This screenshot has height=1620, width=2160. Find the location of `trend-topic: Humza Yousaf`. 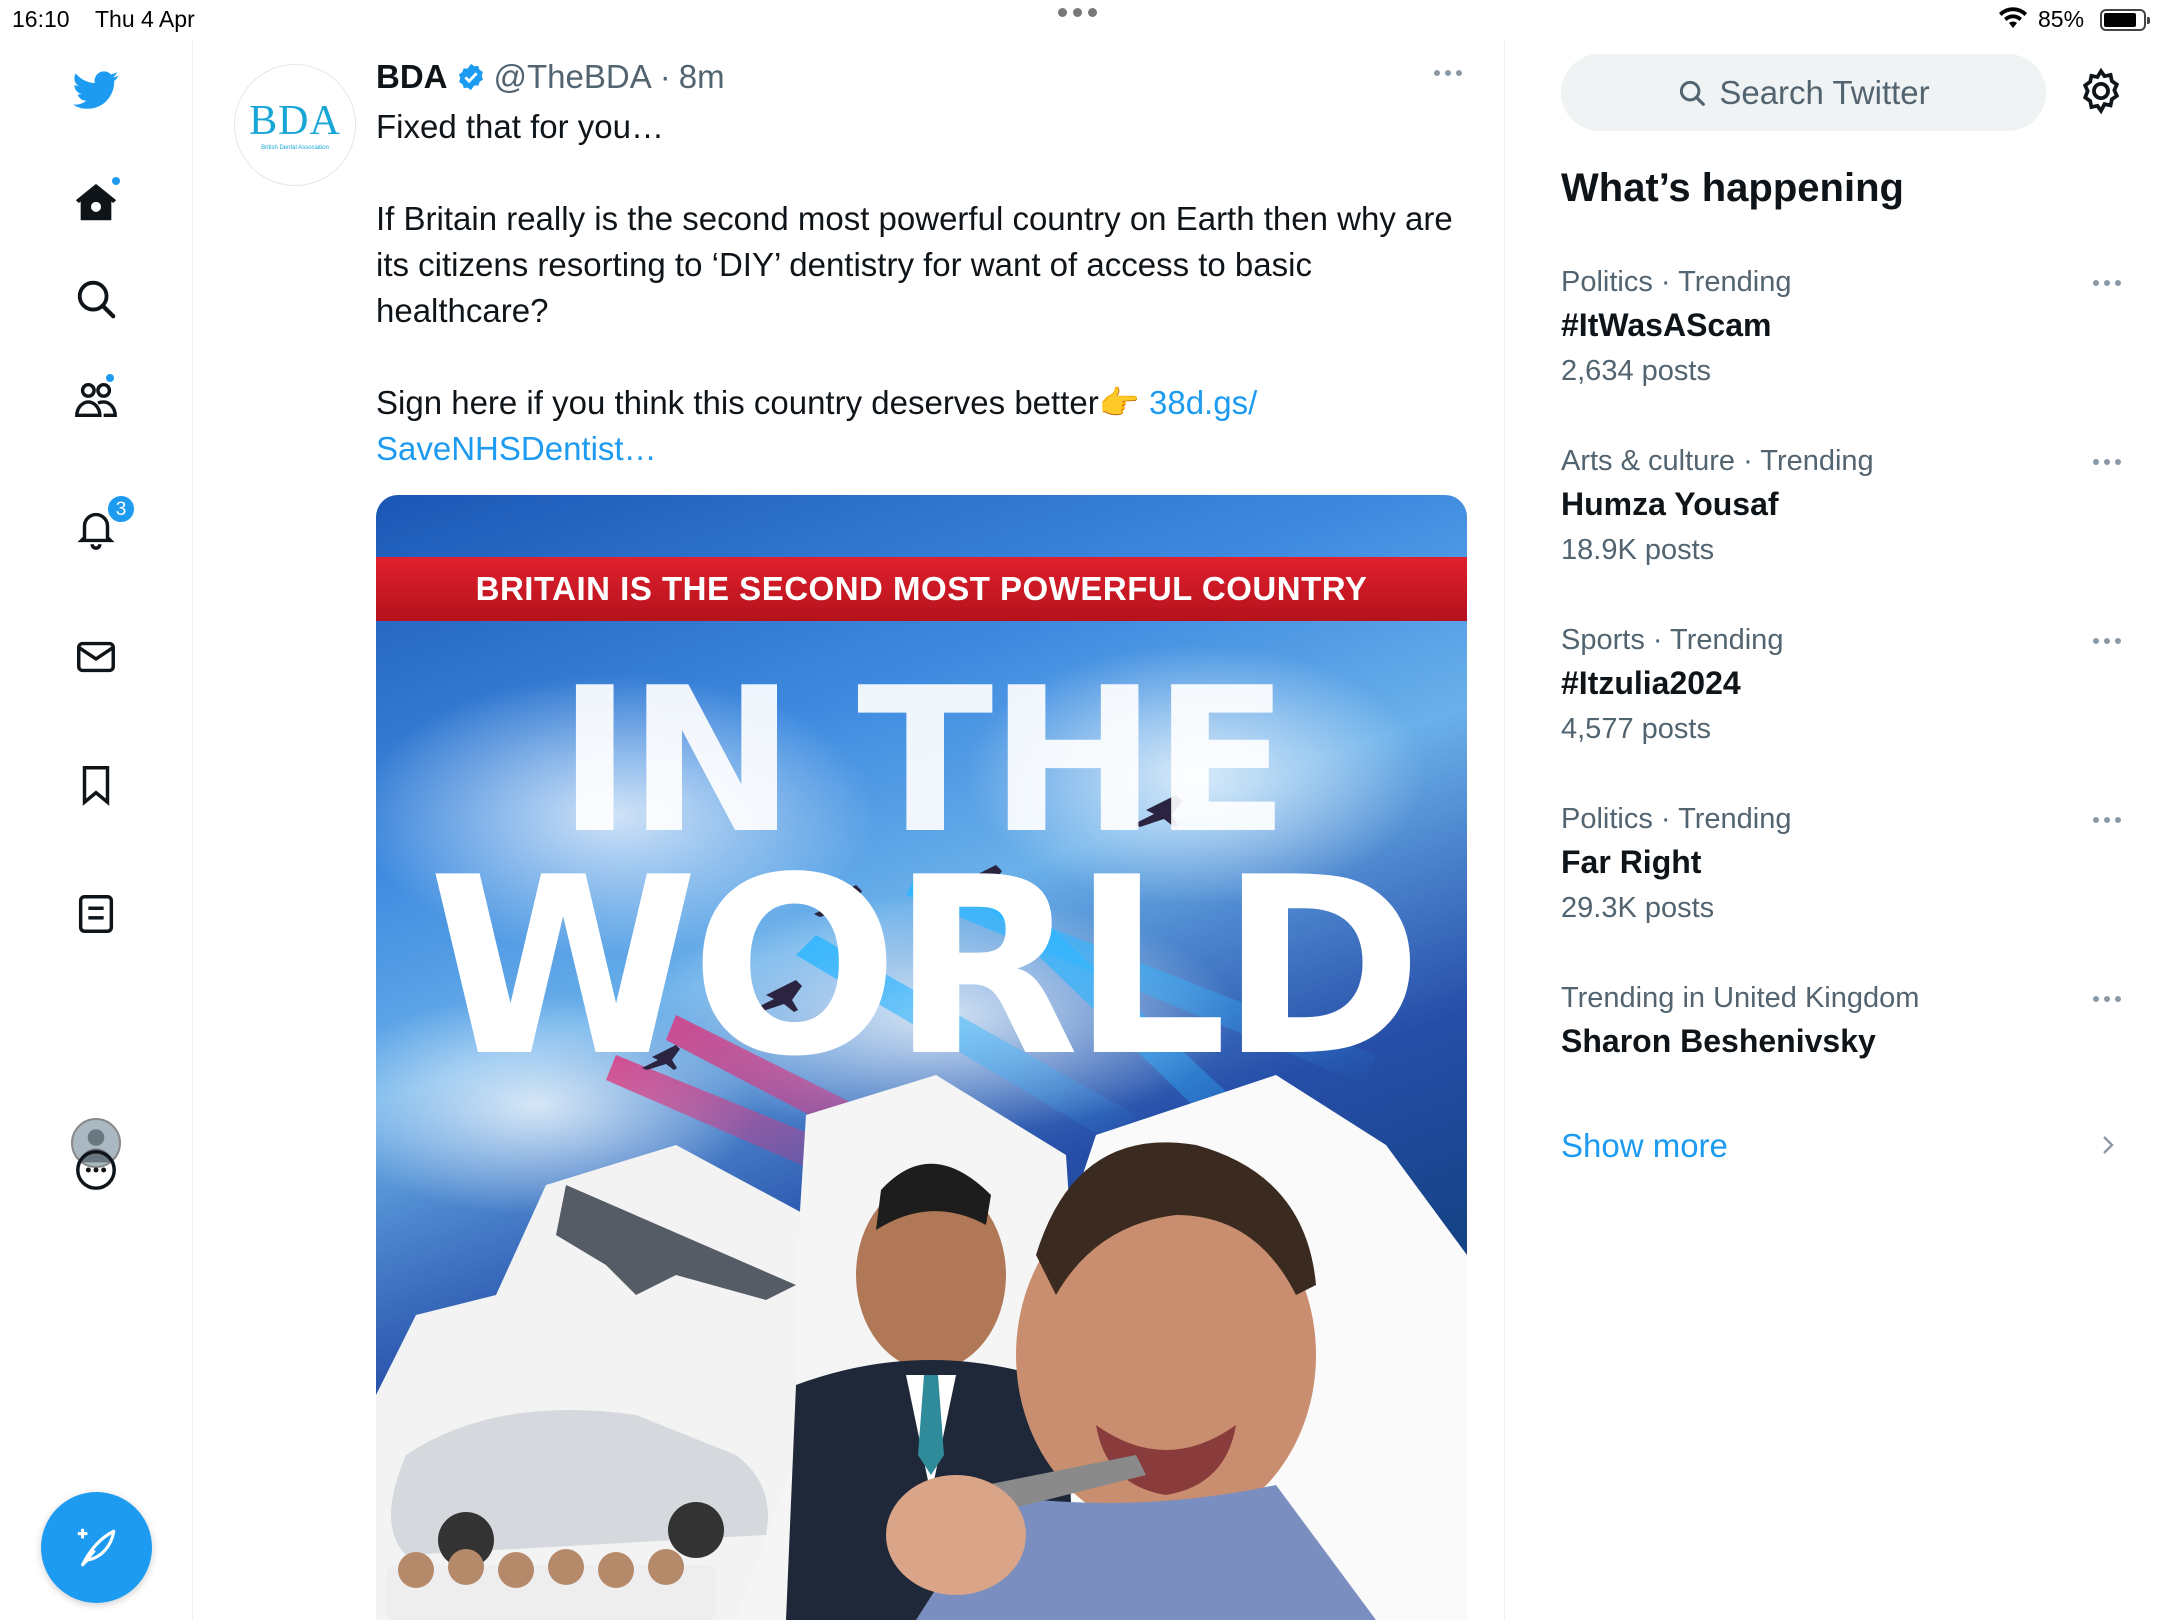

trend-topic: Humza Yousaf is located at coordinates (1670, 504).